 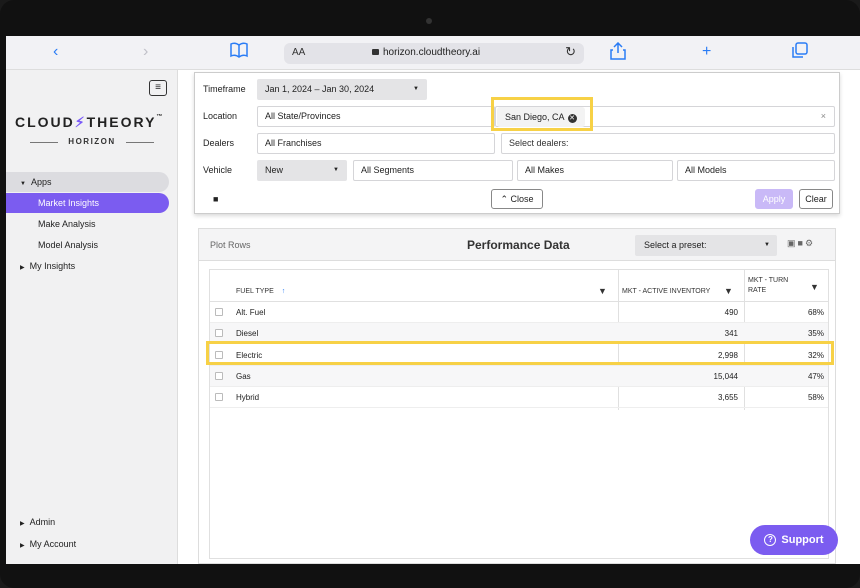 I want to click on performance-title: Performance Data, so click(x=518, y=245).